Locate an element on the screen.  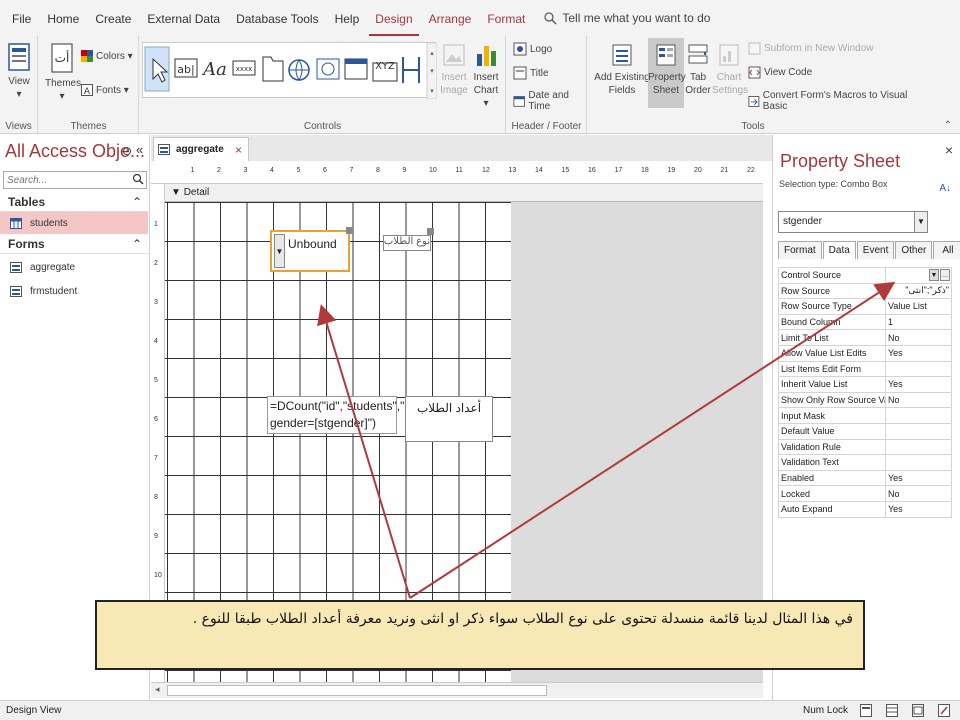
view-code-button: View Code is located at coordinates (780, 72).